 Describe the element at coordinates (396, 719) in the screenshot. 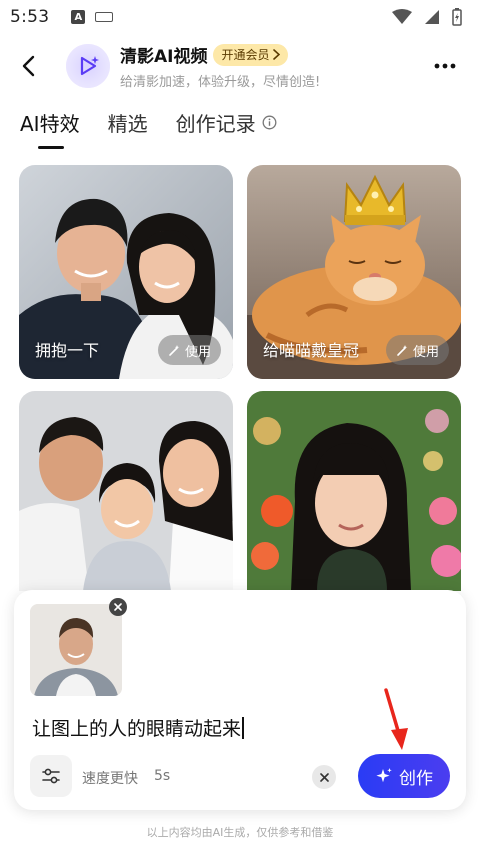

I see `annotation-arrow-icon` at that location.